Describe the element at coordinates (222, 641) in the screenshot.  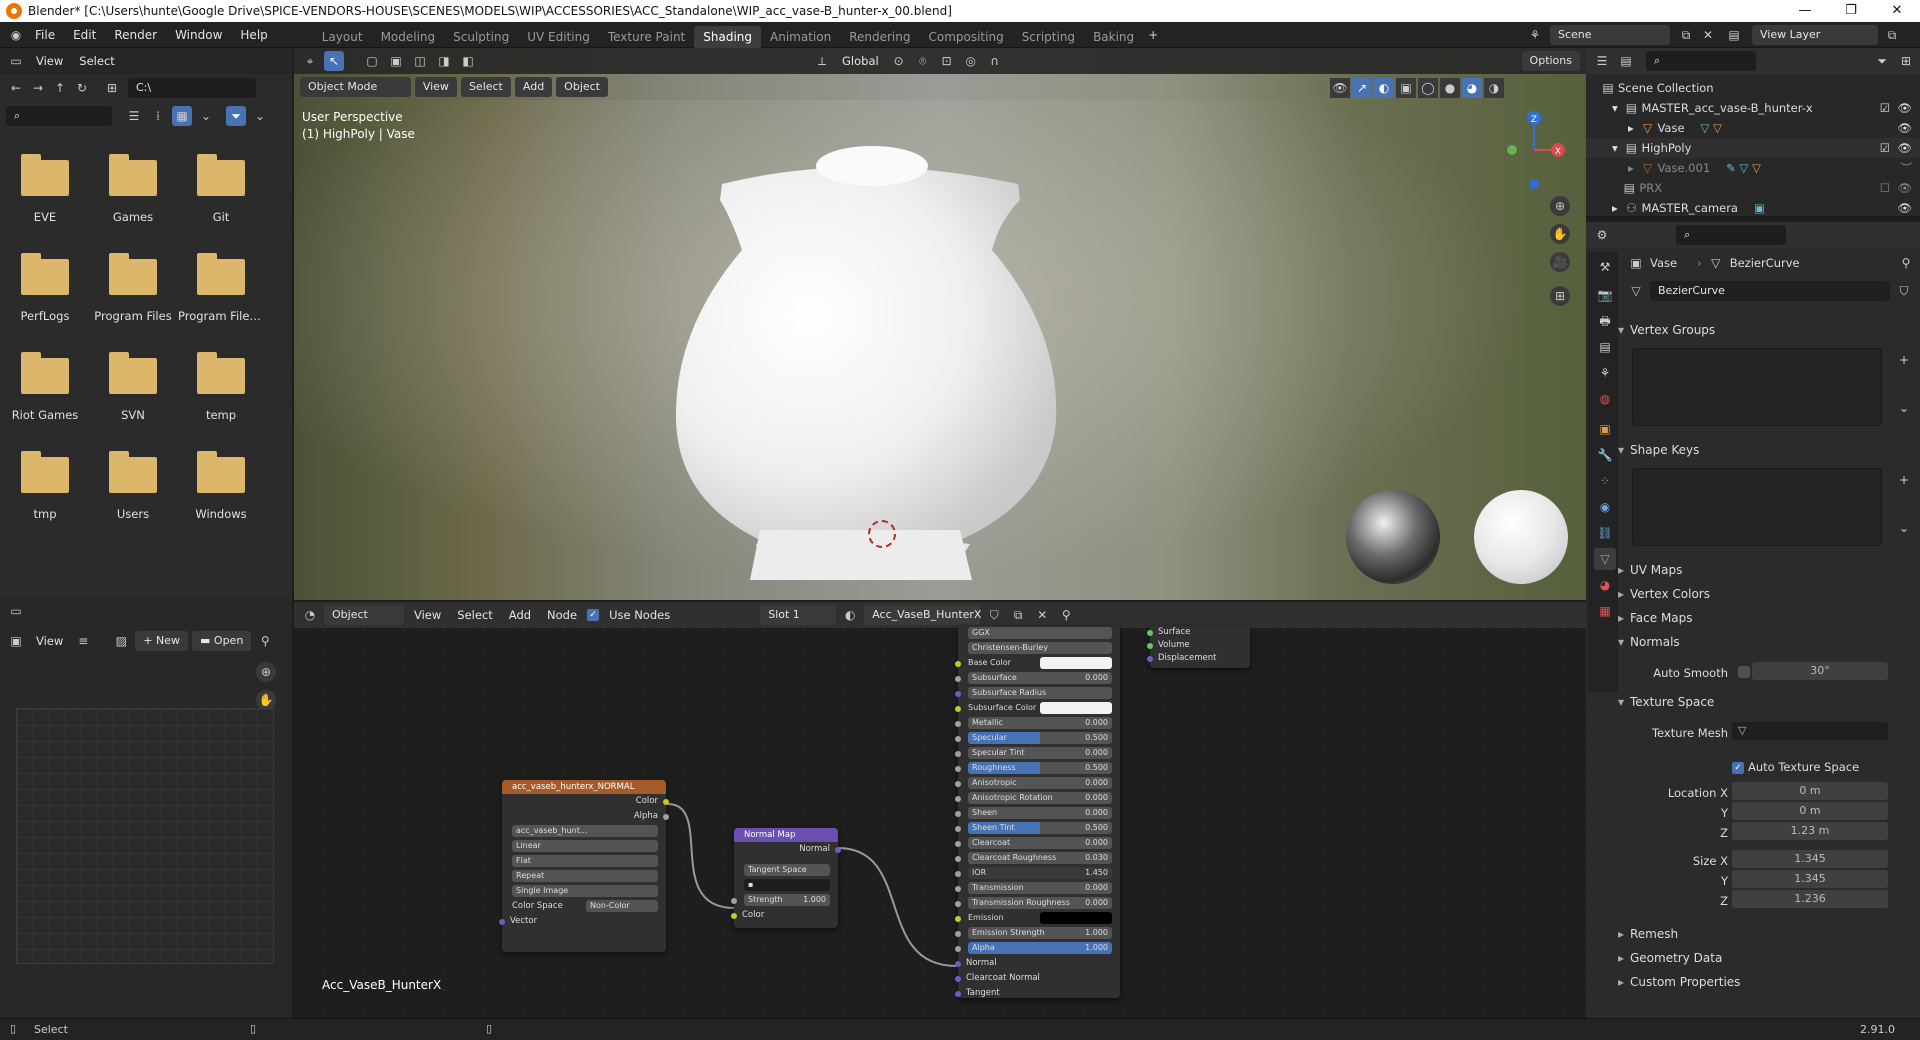
I see `open-image-button: ▬ Open` at that location.